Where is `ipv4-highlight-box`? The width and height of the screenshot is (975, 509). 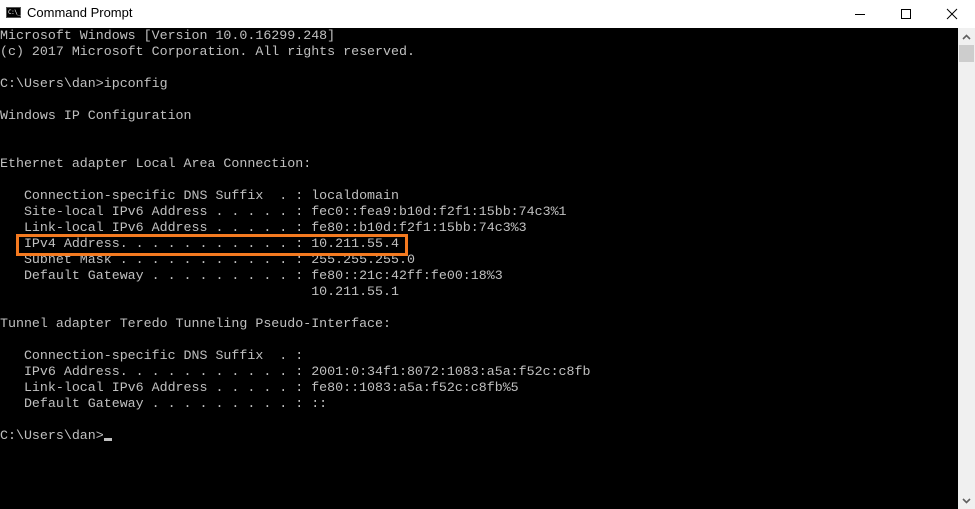
ipv4-highlight-box is located at coordinates (212, 245).